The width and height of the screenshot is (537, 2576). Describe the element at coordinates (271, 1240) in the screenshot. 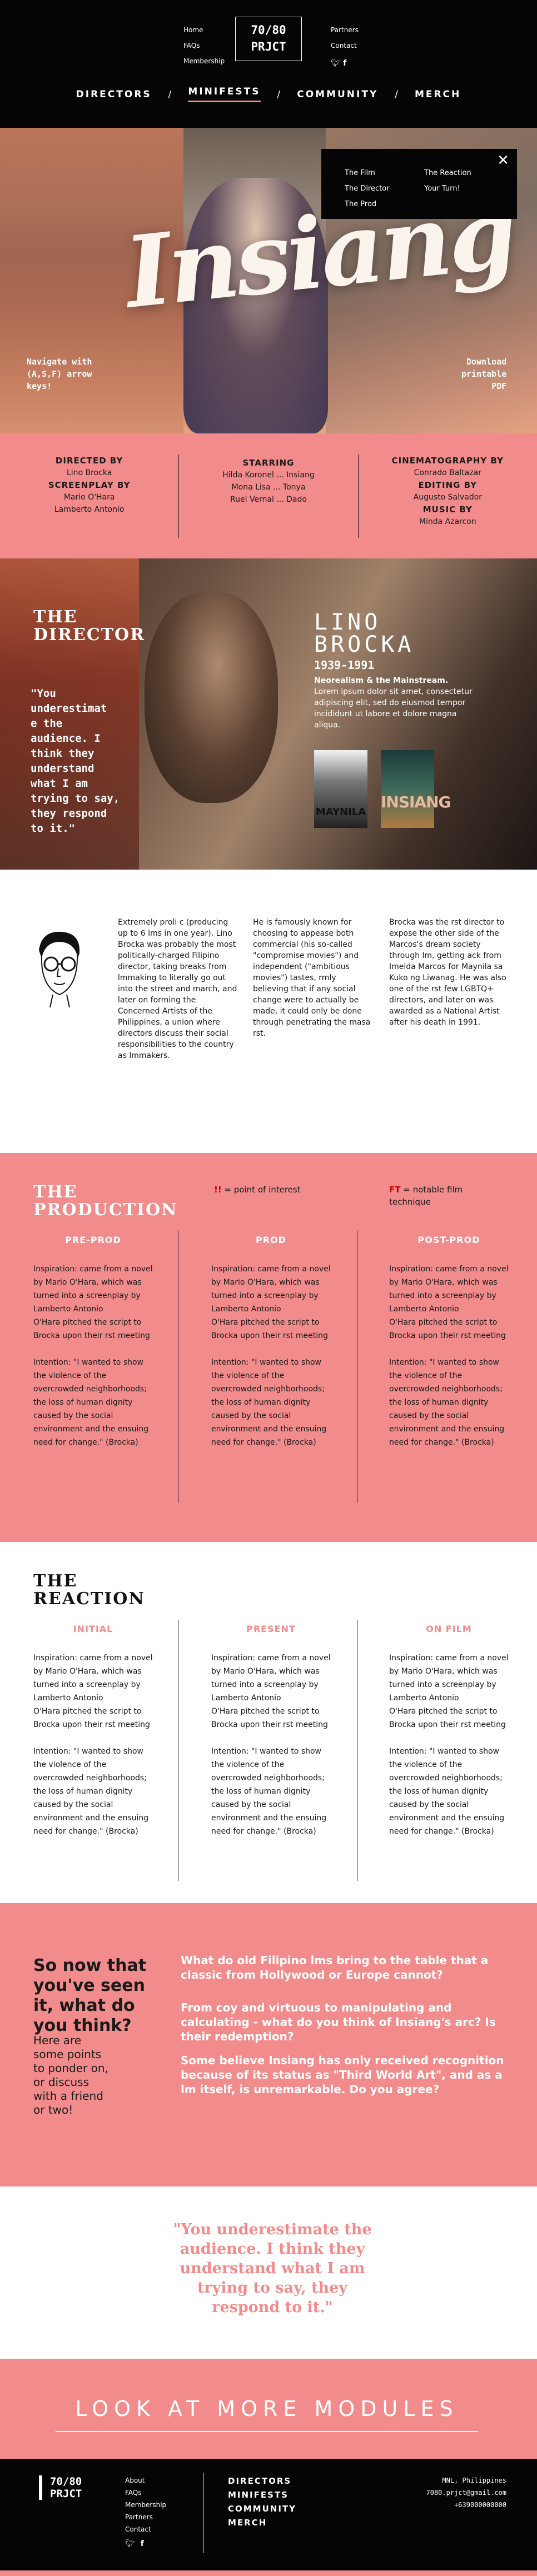

I see `column-heading: PROD` at that location.